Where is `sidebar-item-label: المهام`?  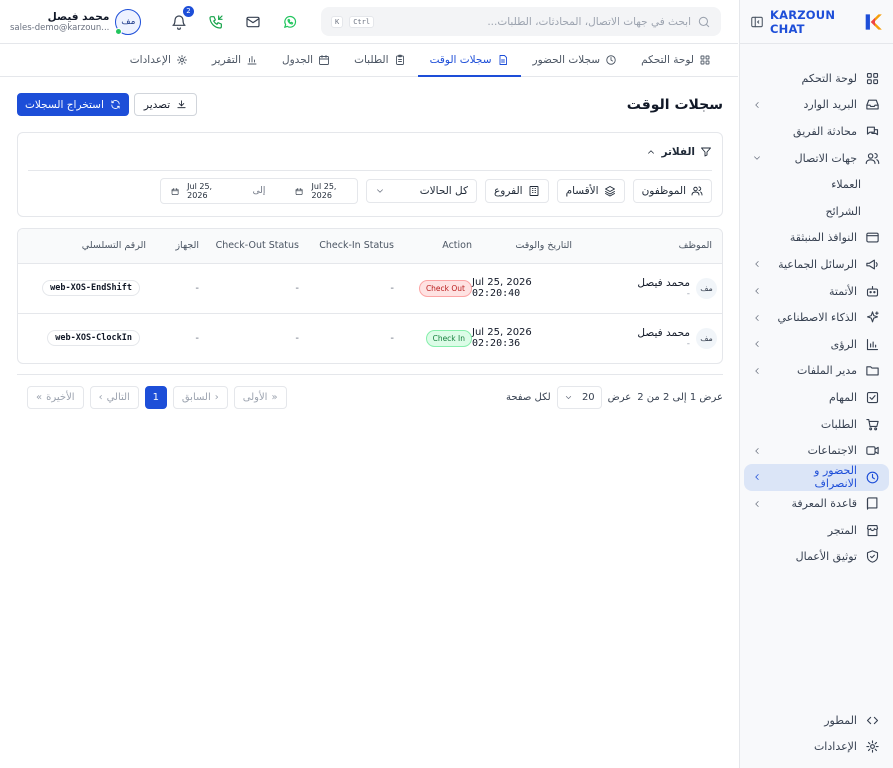 sidebar-item-label: المهام is located at coordinates (843, 397).